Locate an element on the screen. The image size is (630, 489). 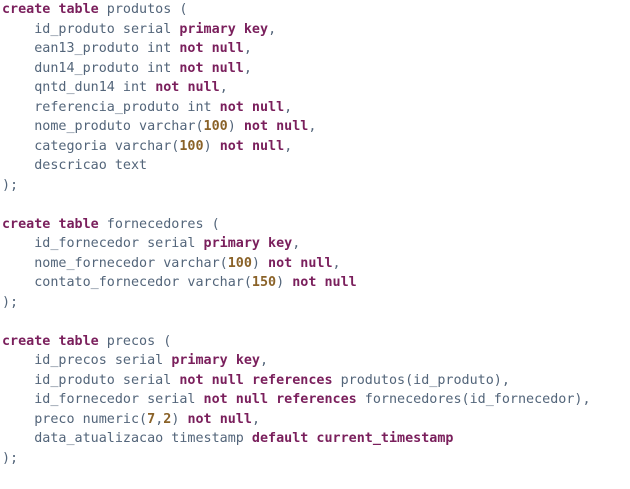
code-text: dun14_produto int is located at coordinates (91, 68).